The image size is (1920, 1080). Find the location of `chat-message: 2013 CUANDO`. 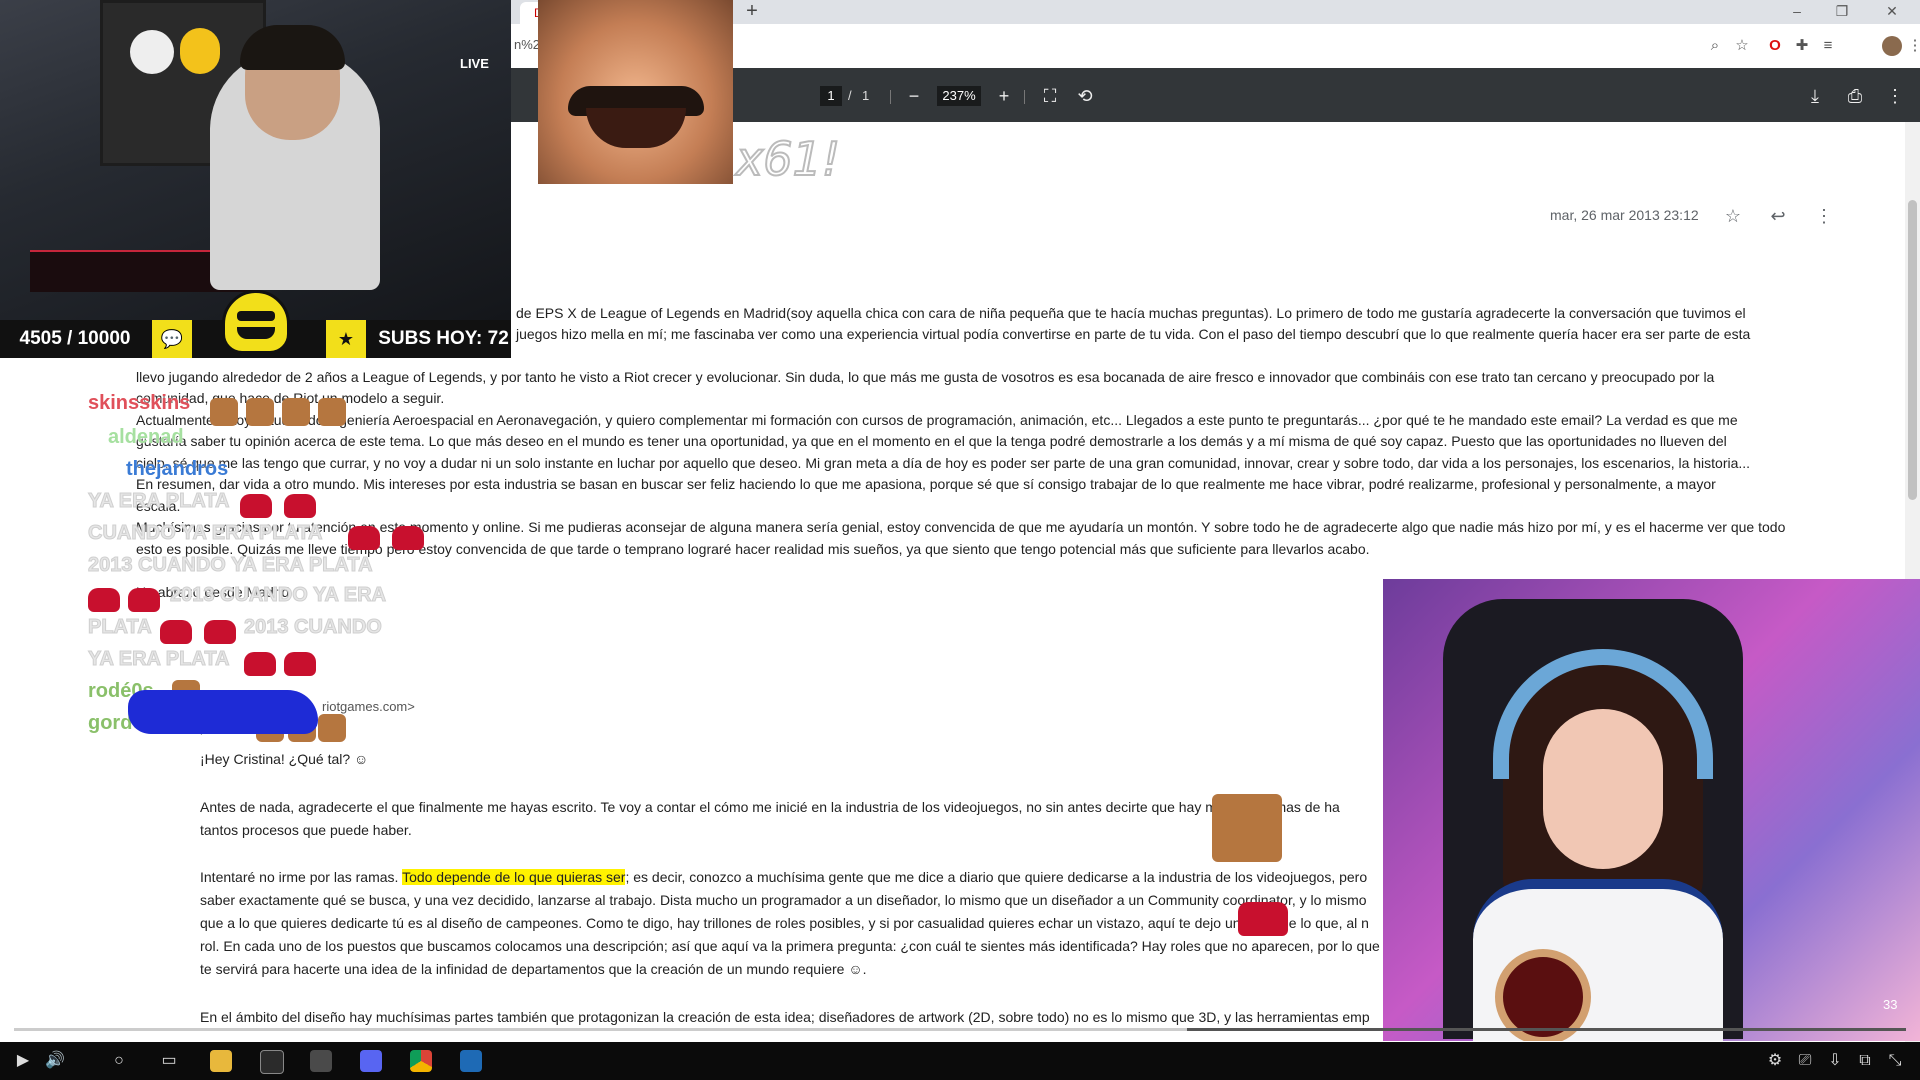

chat-message: 2013 CUANDO is located at coordinates (313, 627).